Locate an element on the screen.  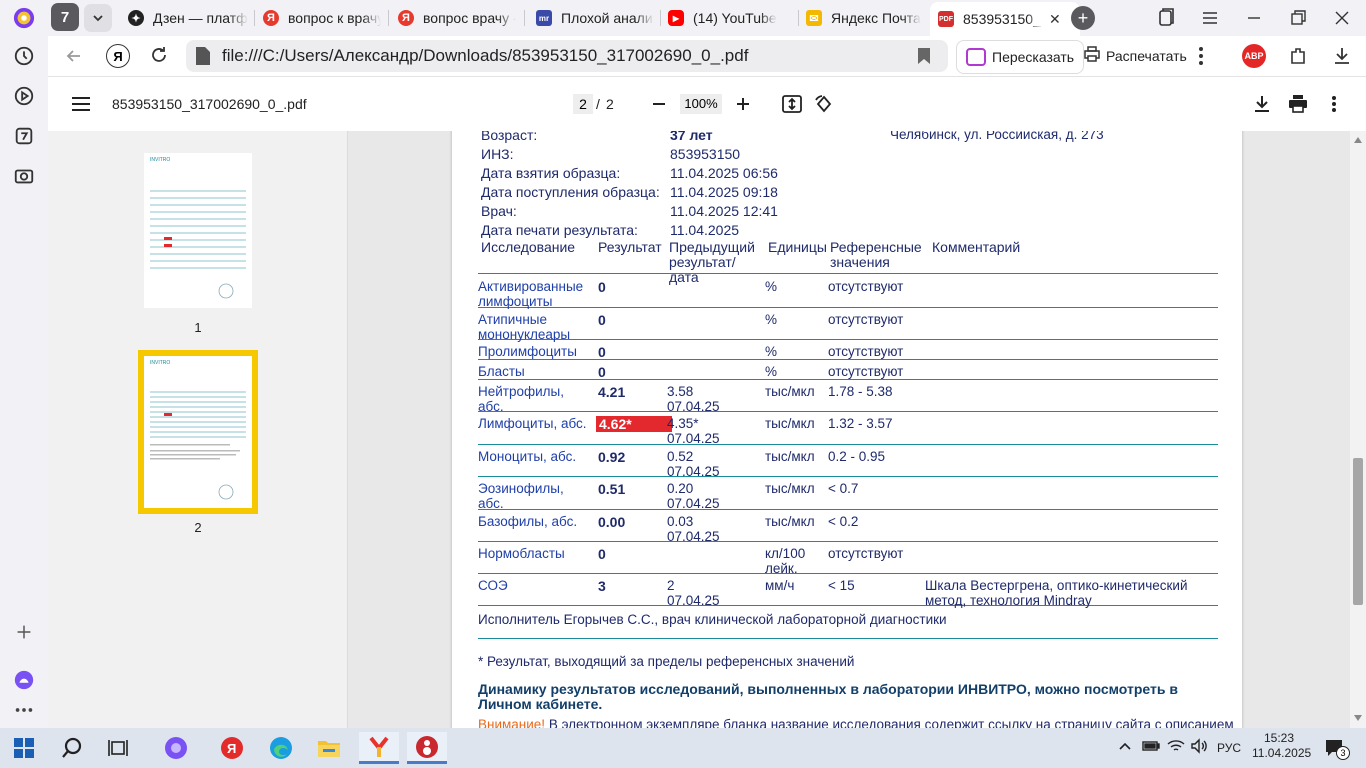
bookmark-icon is located at coordinates (924, 58).